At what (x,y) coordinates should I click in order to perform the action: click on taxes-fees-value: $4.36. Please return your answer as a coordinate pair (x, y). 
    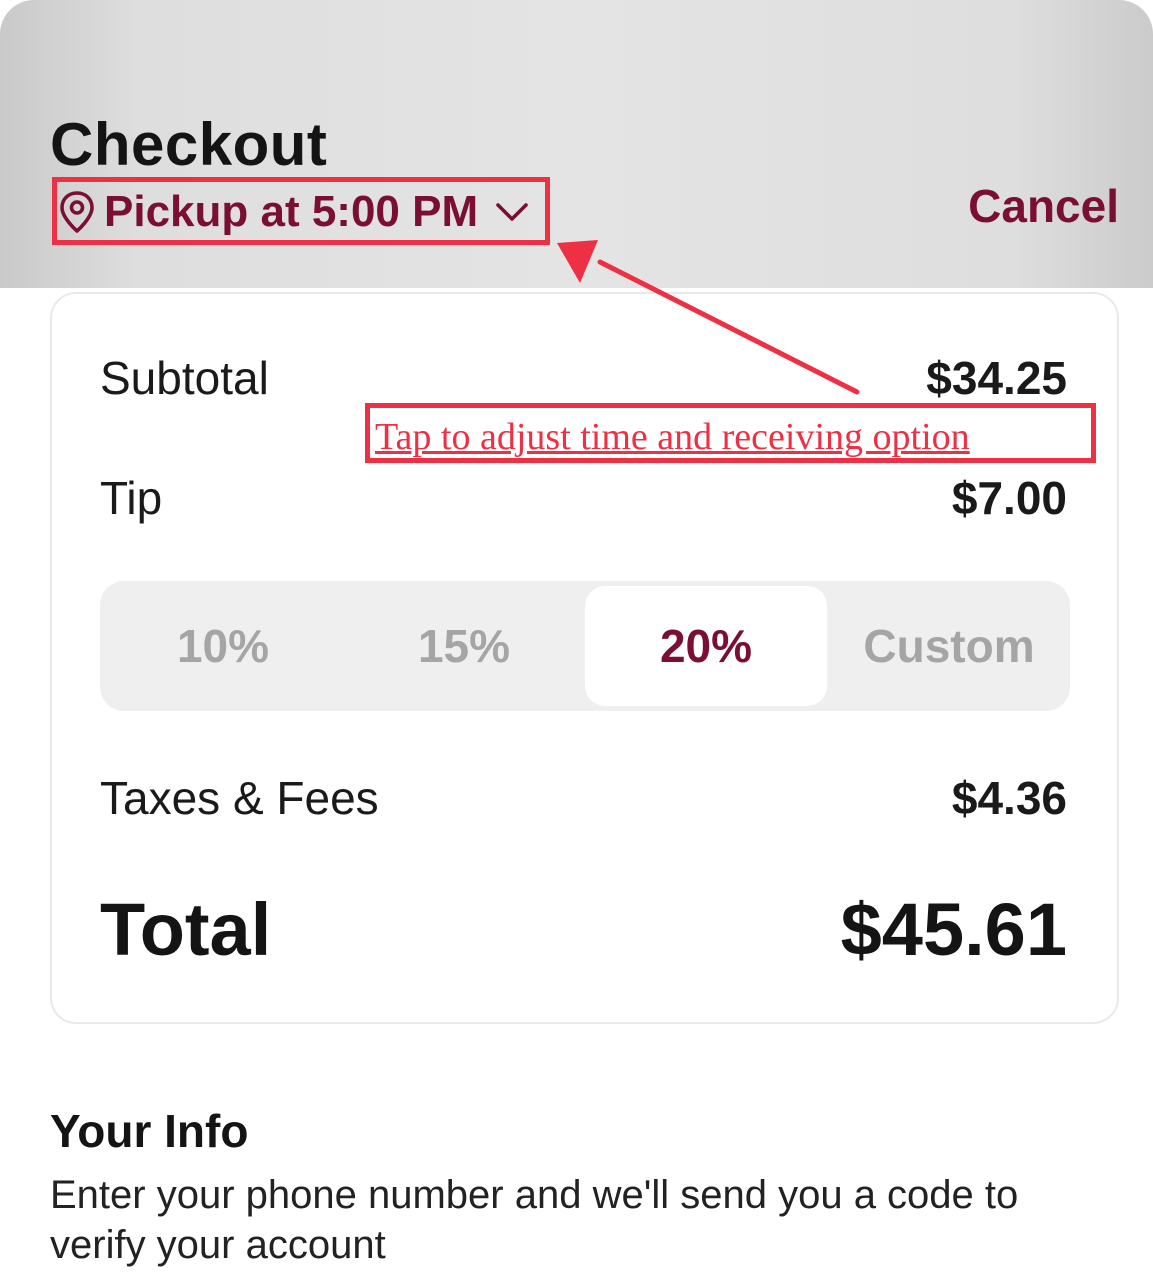
    Looking at the image, I should click on (1009, 798).